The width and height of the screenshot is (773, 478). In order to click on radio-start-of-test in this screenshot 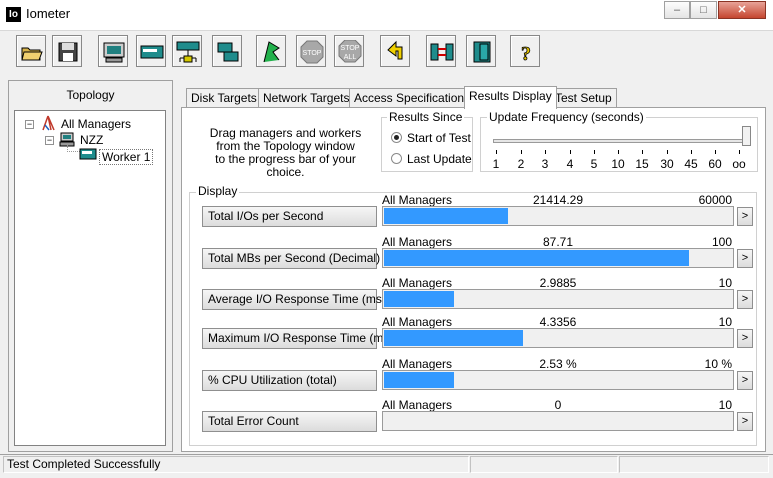, I will do `click(396, 137)`.